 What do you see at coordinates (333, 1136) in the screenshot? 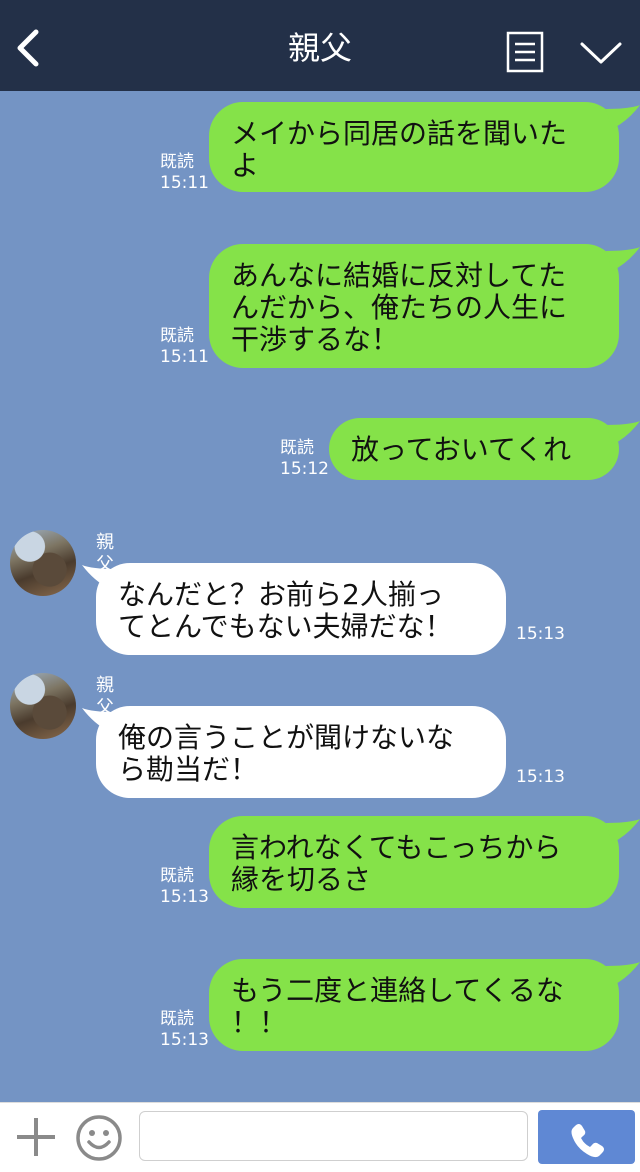
I see `message-input` at bounding box center [333, 1136].